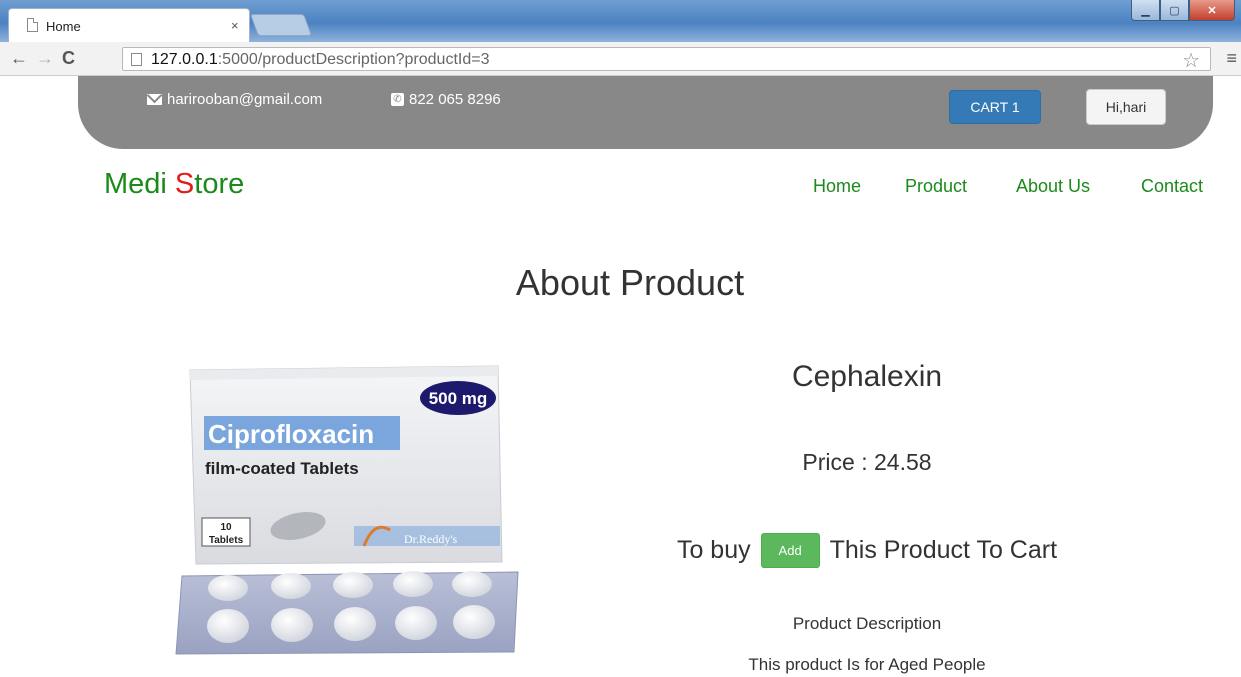 The height and width of the screenshot is (677, 1241). What do you see at coordinates (397, 99) in the screenshot?
I see `phone-icon: ✆` at bounding box center [397, 99].